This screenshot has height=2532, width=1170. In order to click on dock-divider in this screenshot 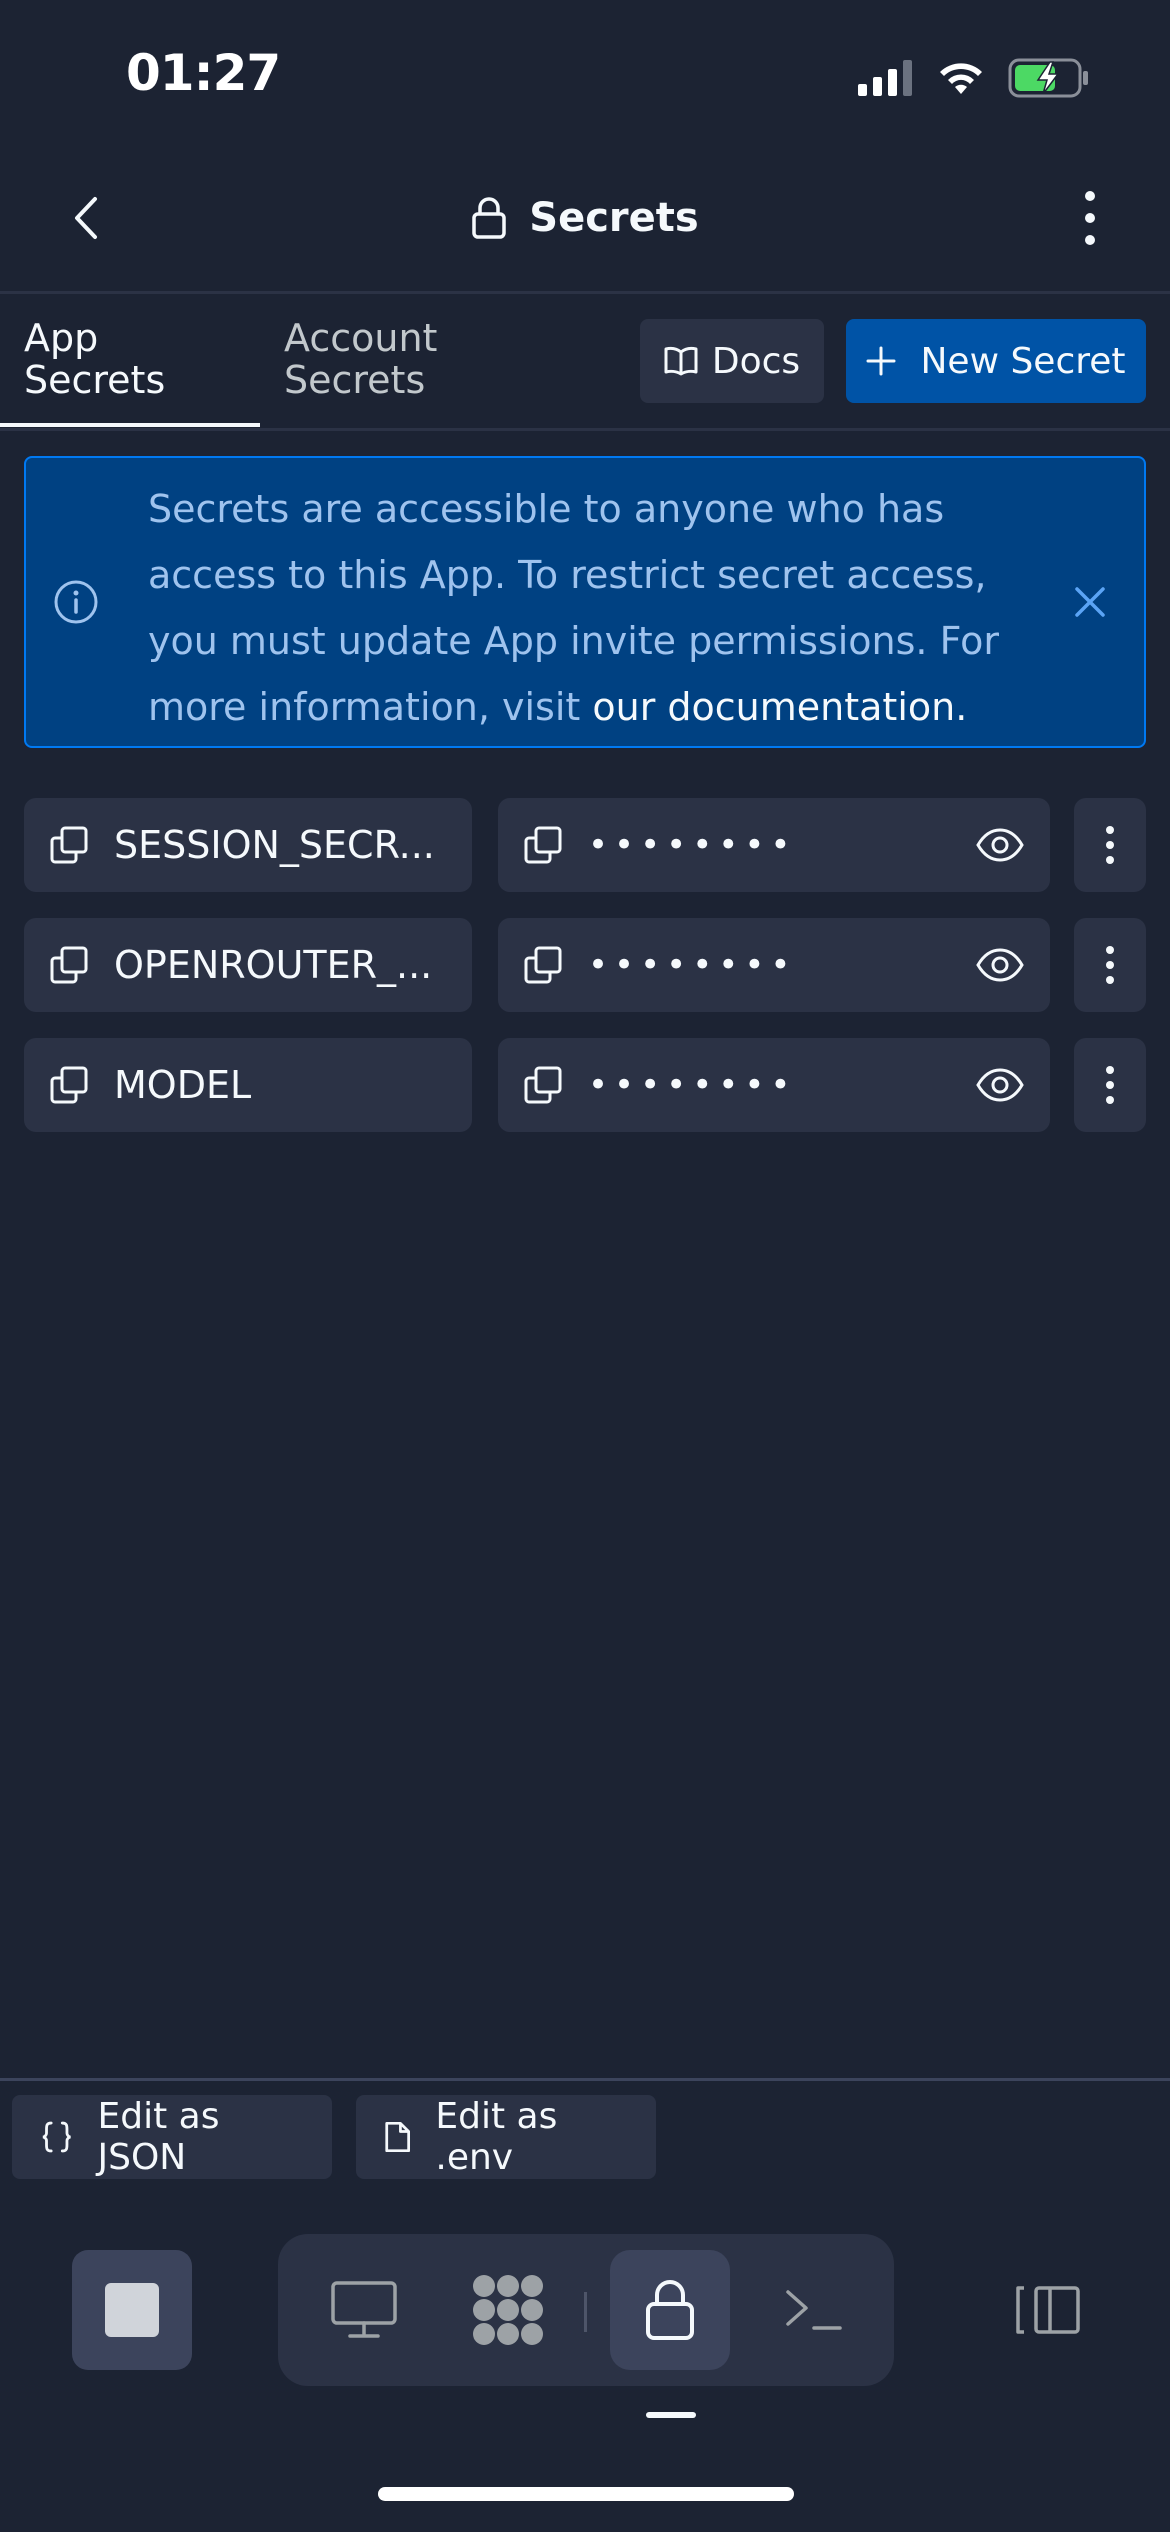, I will do `click(585, 2312)`.